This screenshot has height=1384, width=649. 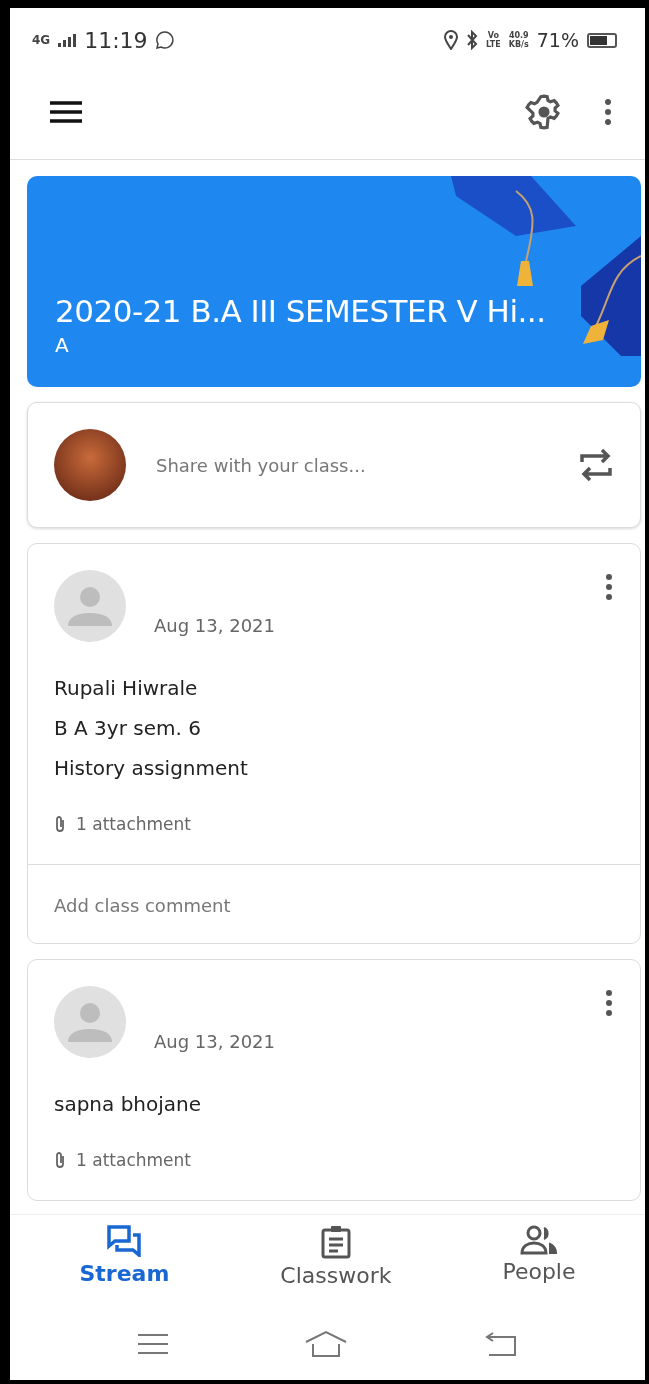 What do you see at coordinates (338, 345) in the screenshot?
I see `class-section: A` at bounding box center [338, 345].